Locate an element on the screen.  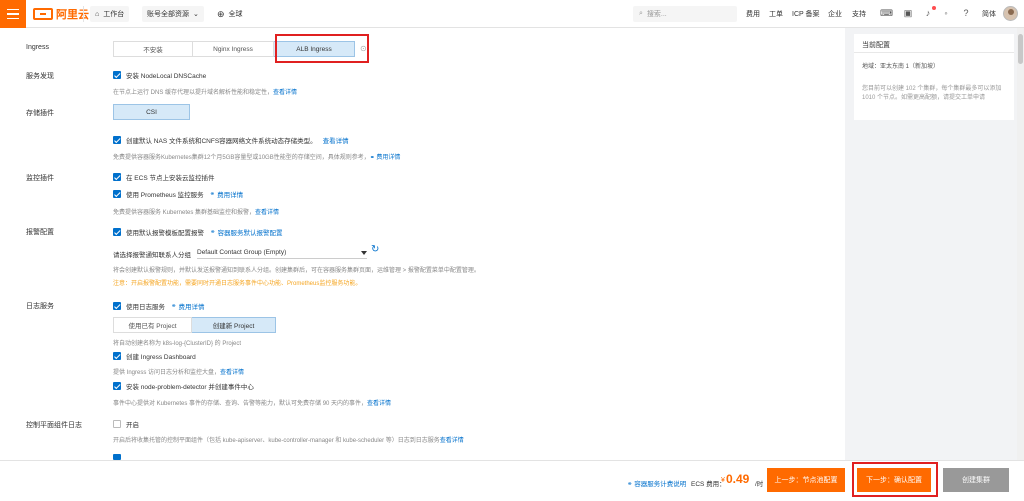
ecs-cloudmonitor-checkbox: 在 ECS 节点上安装云监控插件 is located at coordinates (163, 177).